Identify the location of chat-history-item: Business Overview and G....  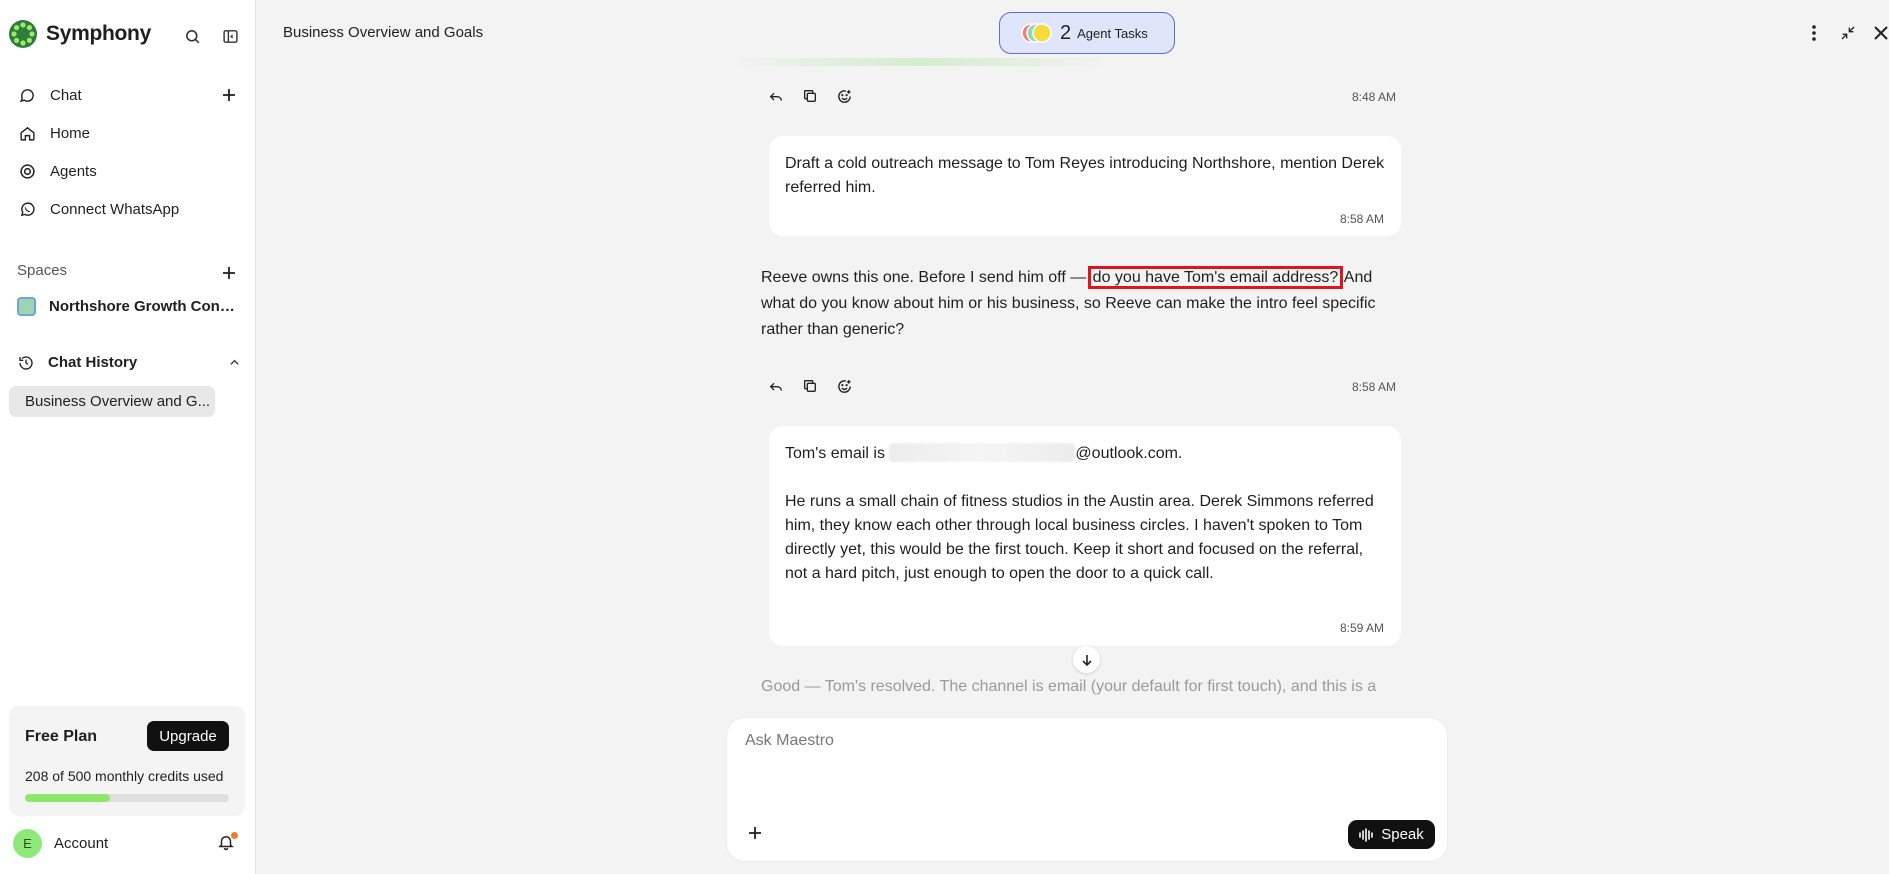
(112, 401).